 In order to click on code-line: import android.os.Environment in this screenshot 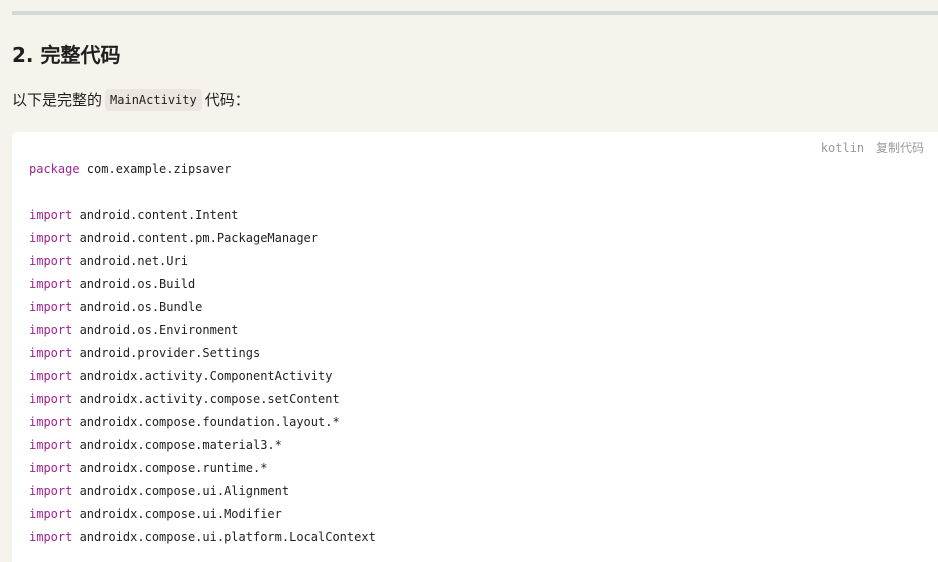, I will do `click(202, 330)`.